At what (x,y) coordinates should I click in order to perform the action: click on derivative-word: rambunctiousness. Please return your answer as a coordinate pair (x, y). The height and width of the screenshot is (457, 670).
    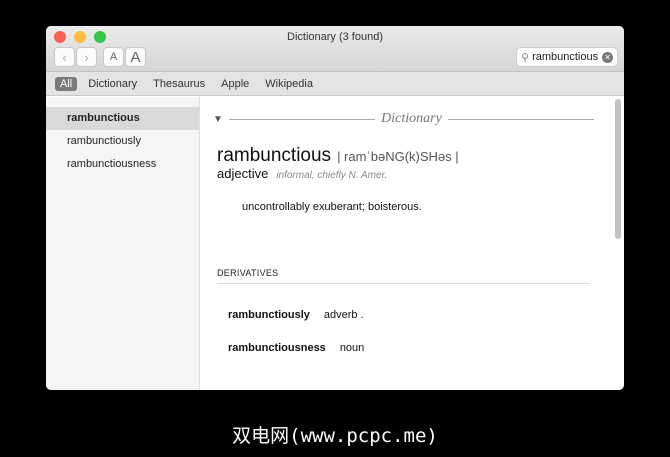
    Looking at the image, I should click on (277, 348).